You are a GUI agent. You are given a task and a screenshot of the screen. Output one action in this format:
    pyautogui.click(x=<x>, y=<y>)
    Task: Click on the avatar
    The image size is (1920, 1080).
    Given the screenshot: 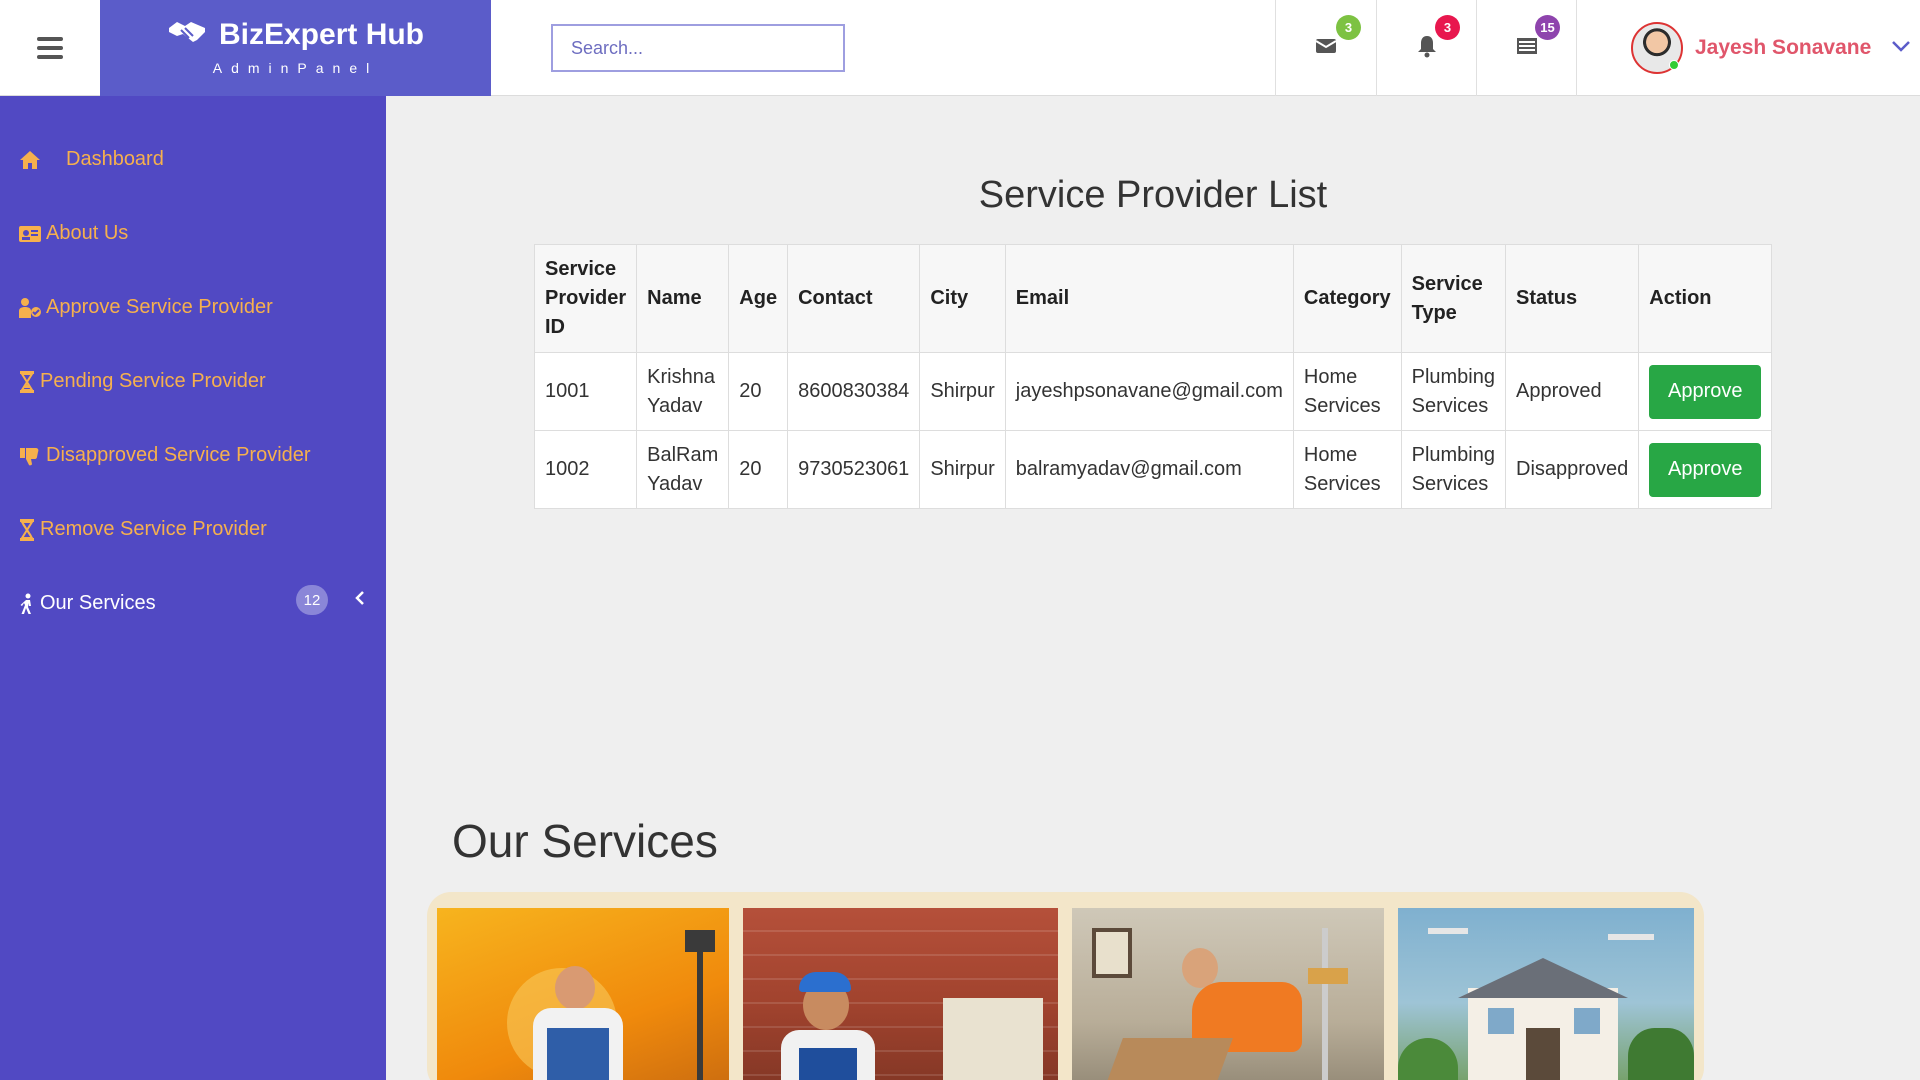 What is the action you would take?
    pyautogui.click(x=1657, y=48)
    